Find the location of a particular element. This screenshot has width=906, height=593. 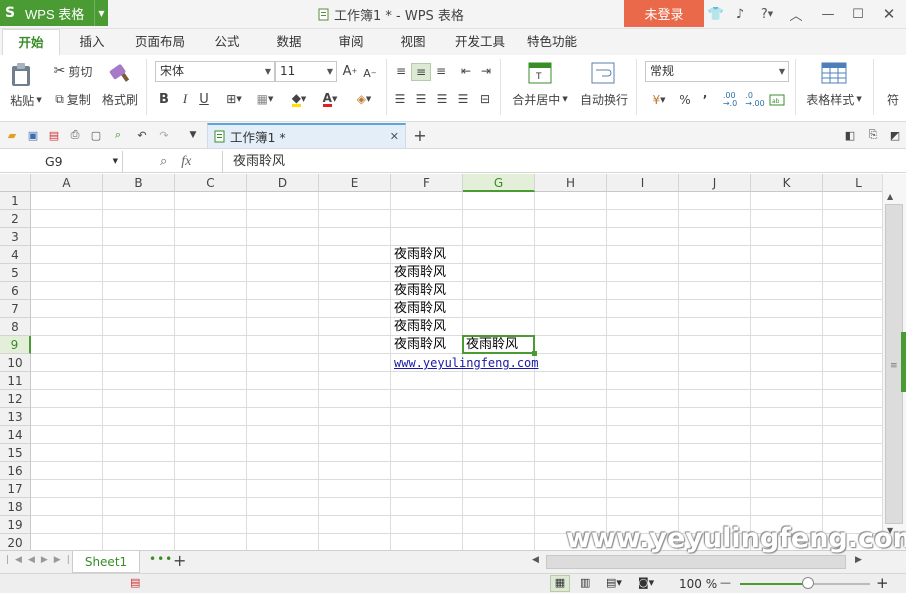

redo-icon: ↷ is located at coordinates (164, 135).